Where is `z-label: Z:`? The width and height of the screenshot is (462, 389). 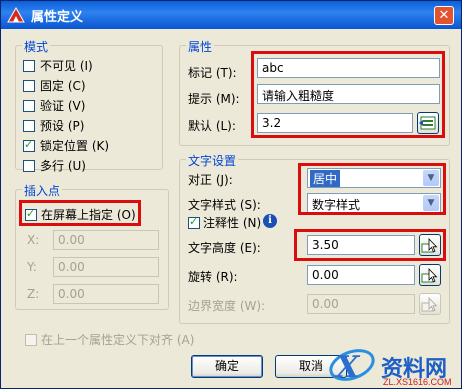 z-label: Z: is located at coordinates (33, 294).